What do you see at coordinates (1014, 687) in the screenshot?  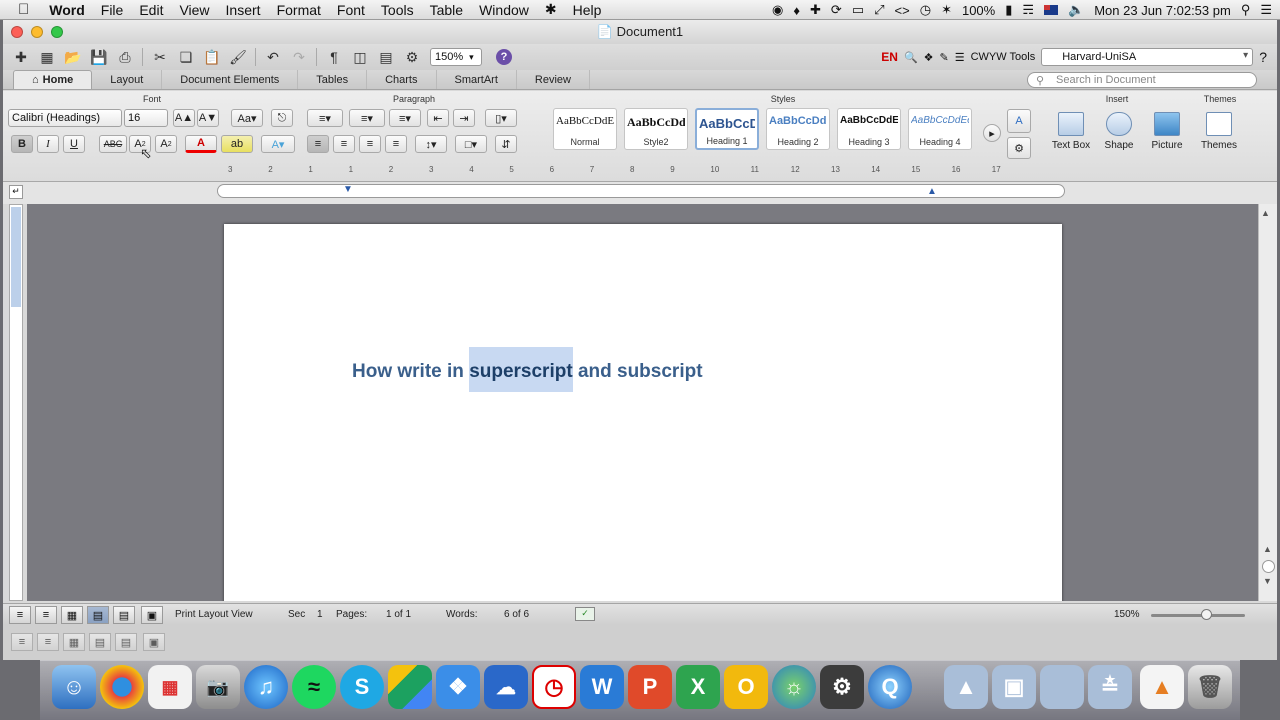 I see `documents-folder-icon: ▣` at bounding box center [1014, 687].